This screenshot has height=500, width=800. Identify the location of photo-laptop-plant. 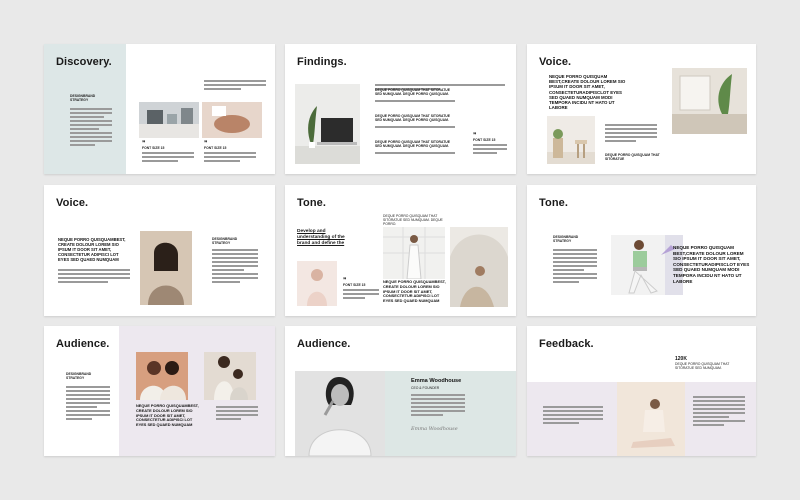
(327, 124).